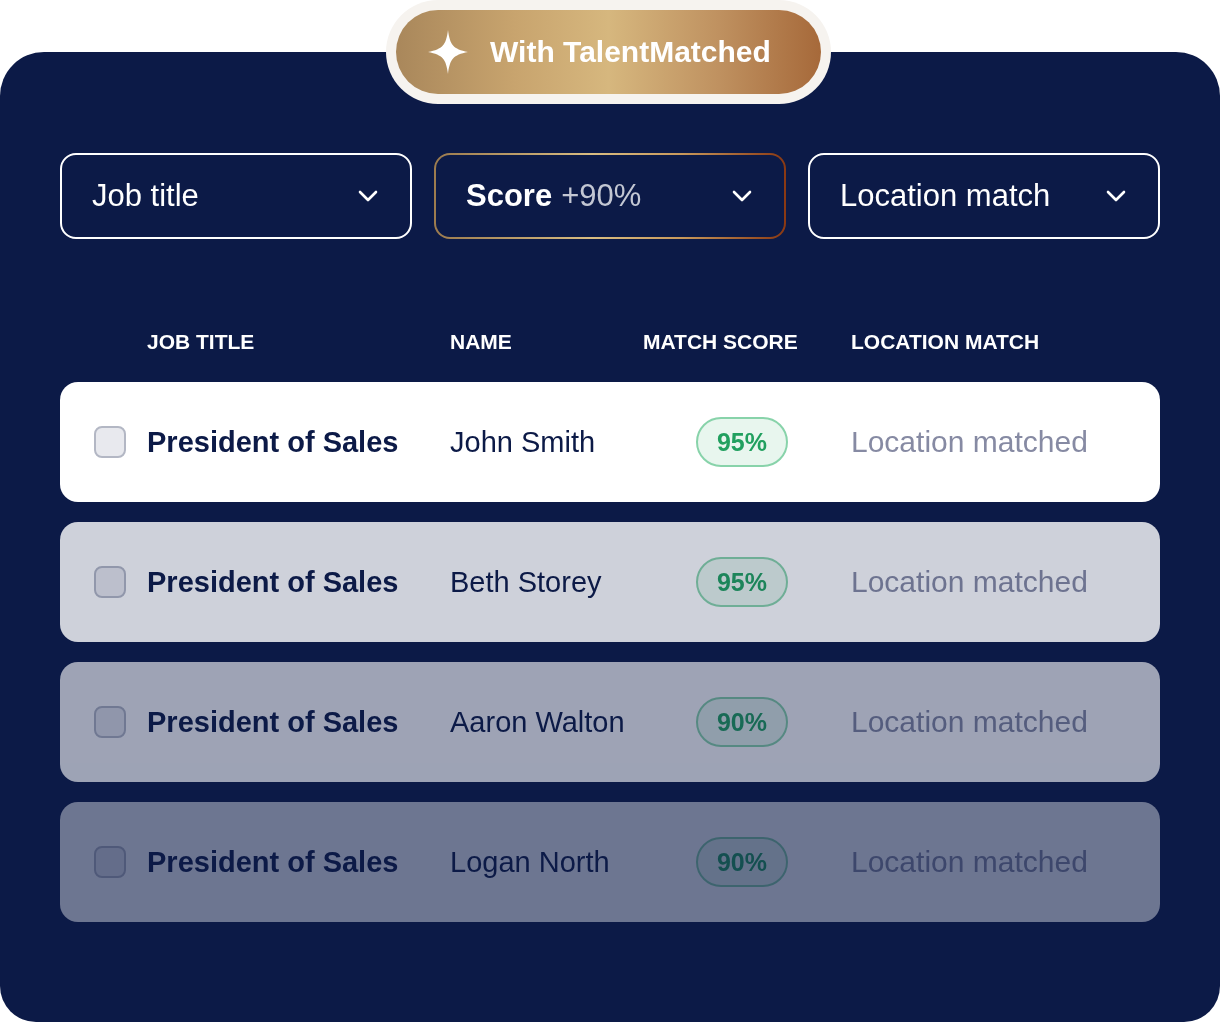  Describe the element at coordinates (526, 582) in the screenshot. I see `name-cell: Beth Storey` at that location.